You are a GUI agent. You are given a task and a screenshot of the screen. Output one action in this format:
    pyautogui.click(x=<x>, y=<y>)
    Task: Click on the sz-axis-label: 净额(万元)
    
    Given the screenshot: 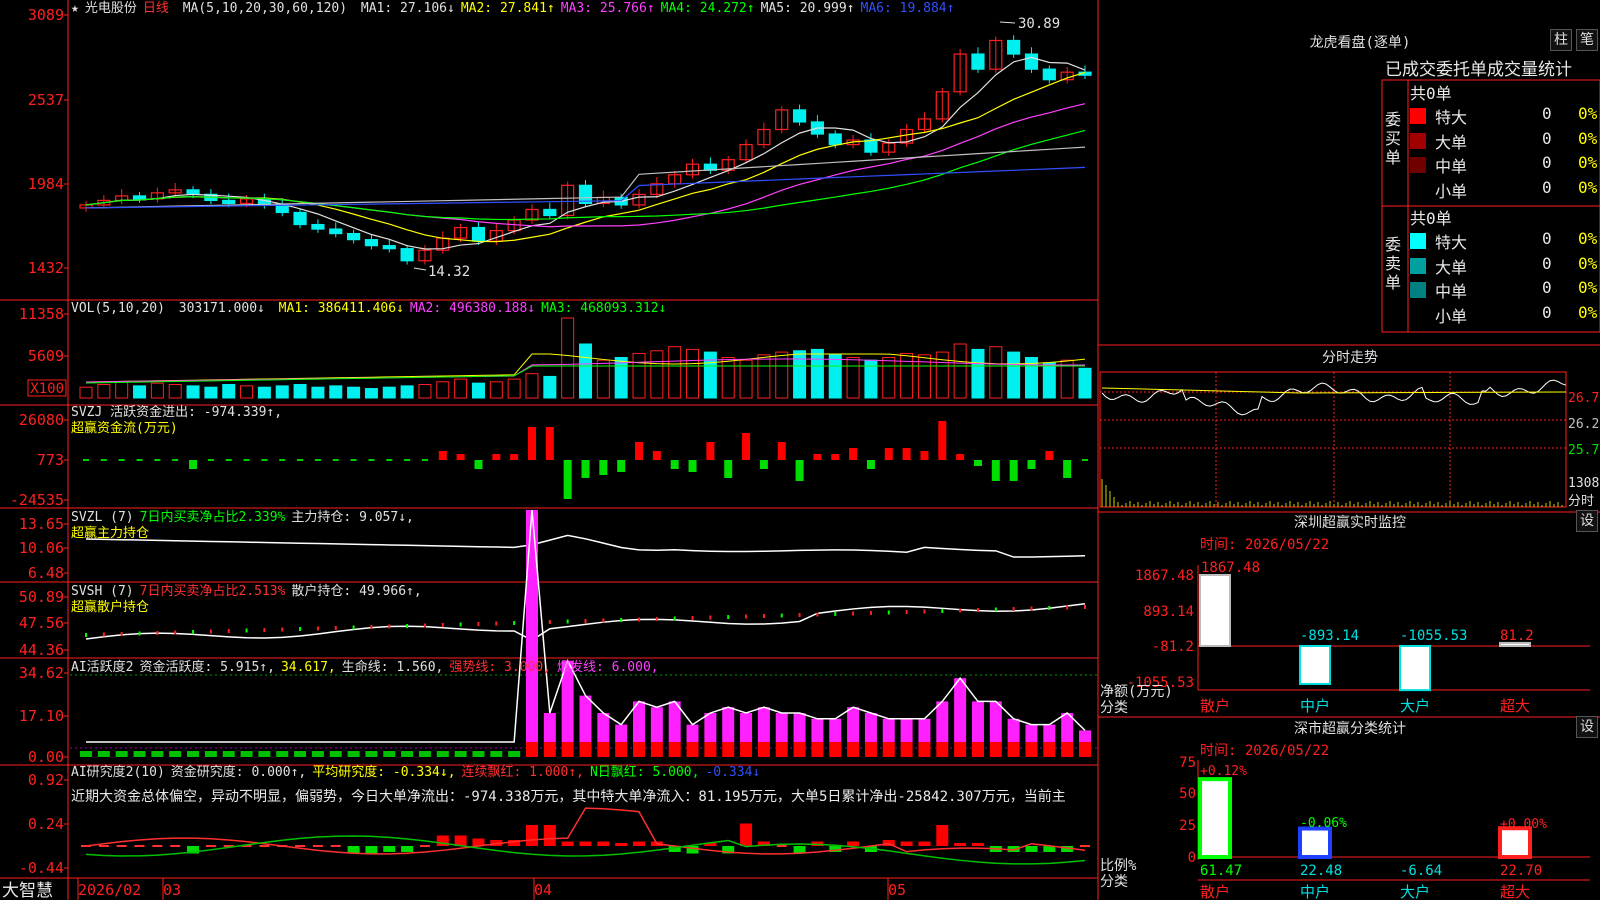 What is the action you would take?
    pyautogui.click(x=1136, y=692)
    